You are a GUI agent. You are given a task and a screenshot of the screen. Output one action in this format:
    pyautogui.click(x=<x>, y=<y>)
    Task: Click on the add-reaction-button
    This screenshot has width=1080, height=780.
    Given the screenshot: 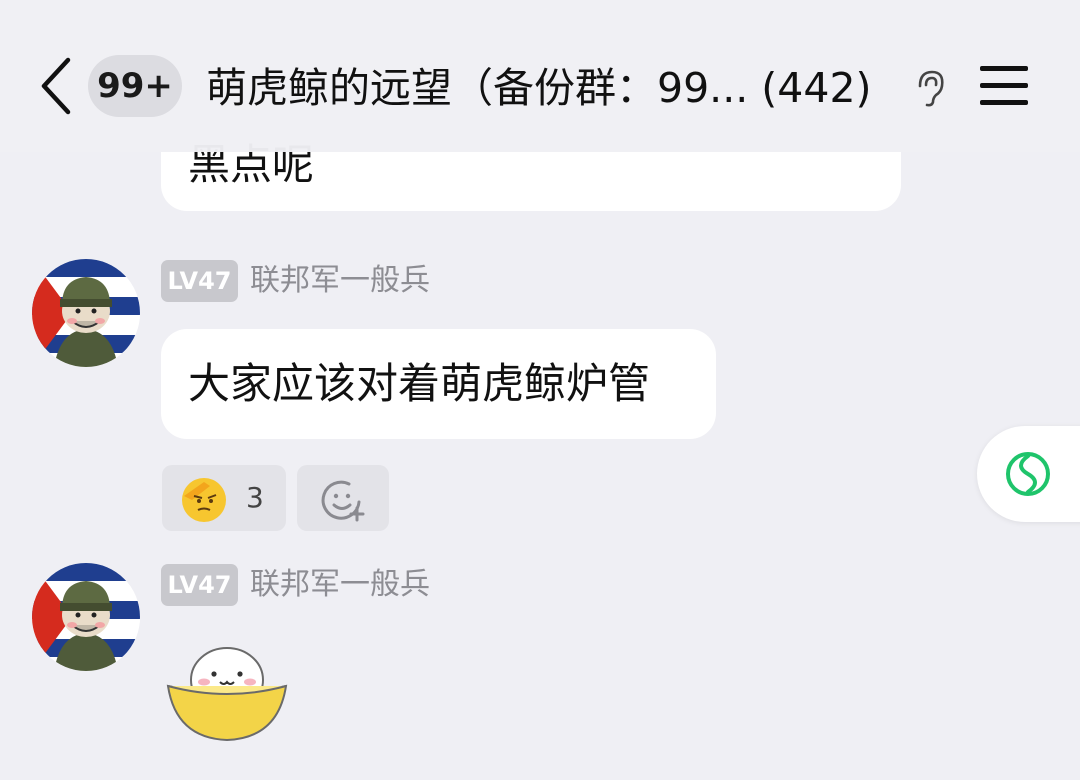 What is the action you would take?
    pyautogui.click(x=343, y=498)
    